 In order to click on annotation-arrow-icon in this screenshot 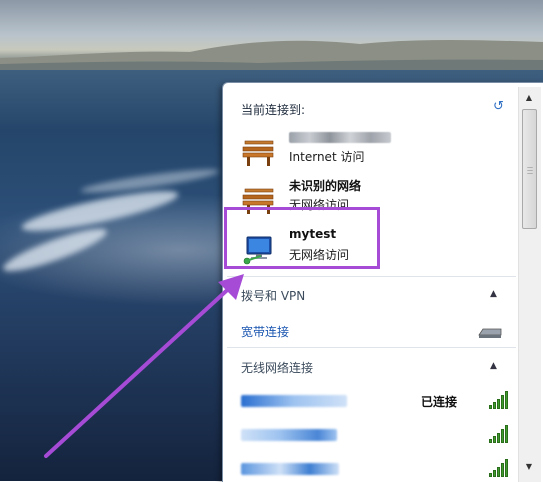, I will do `click(144, 366)`.